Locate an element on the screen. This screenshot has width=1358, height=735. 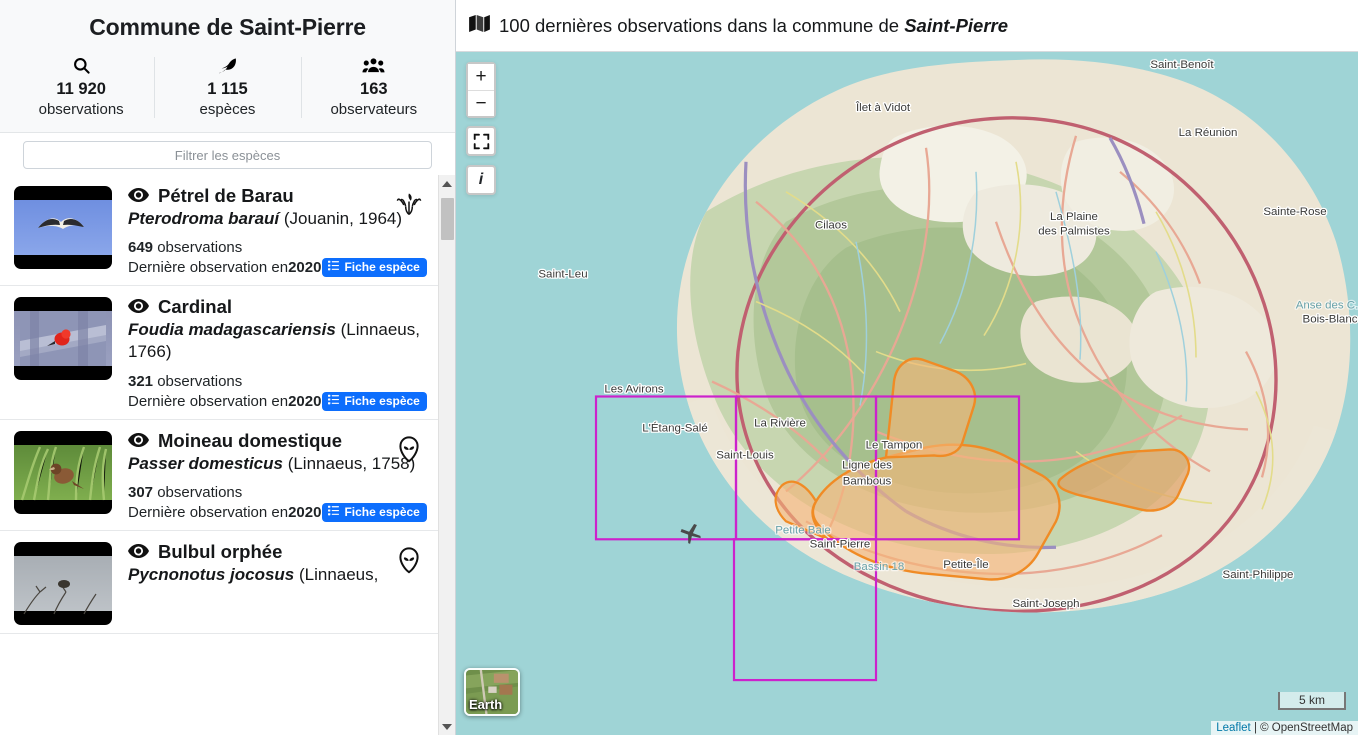
species-name-row: Moineau domestique is located at coordinates (279, 440).